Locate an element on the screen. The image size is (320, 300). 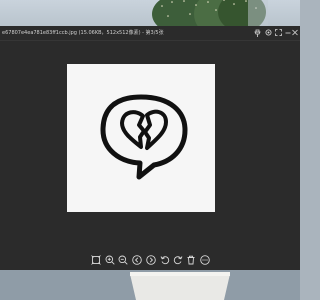
gear-icon is located at coordinates (268, 32).